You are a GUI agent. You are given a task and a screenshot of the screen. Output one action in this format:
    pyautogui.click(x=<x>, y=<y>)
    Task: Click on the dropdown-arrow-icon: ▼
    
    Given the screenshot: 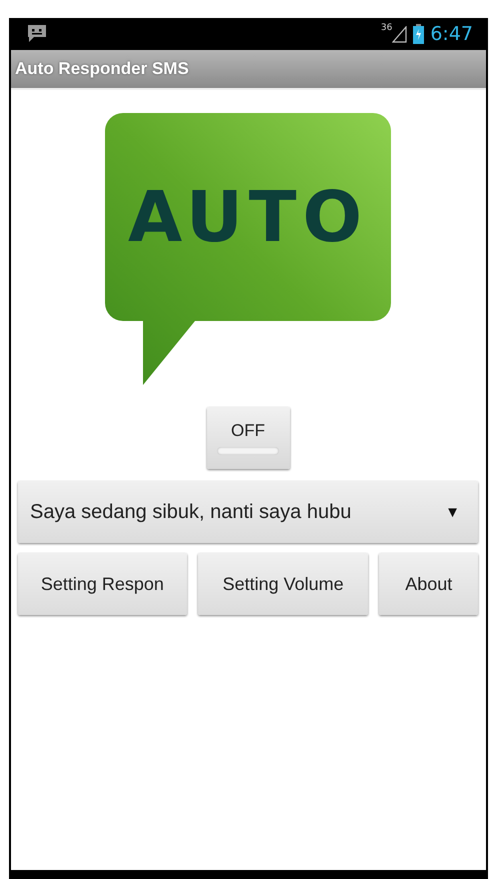 What is the action you would take?
    pyautogui.click(x=452, y=512)
    